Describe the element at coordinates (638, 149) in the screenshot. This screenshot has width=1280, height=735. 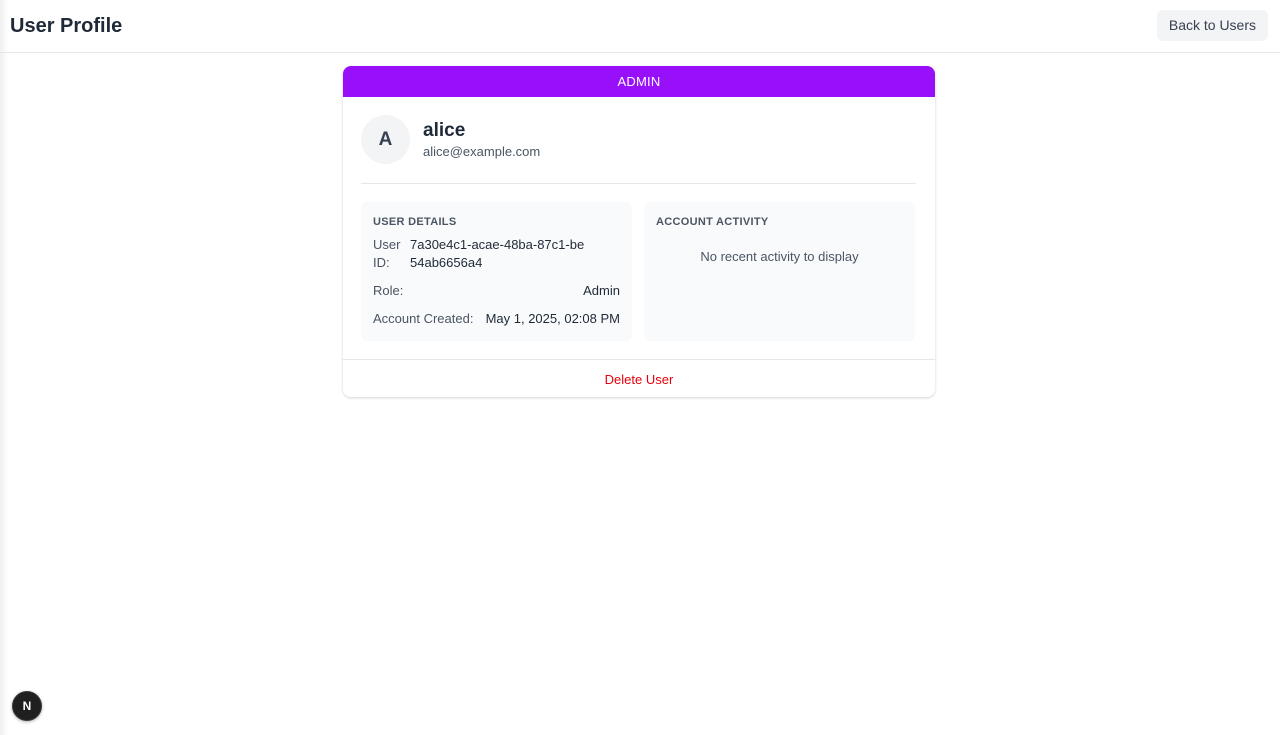
I see `profile-header: A alice alice@example.com` at that location.